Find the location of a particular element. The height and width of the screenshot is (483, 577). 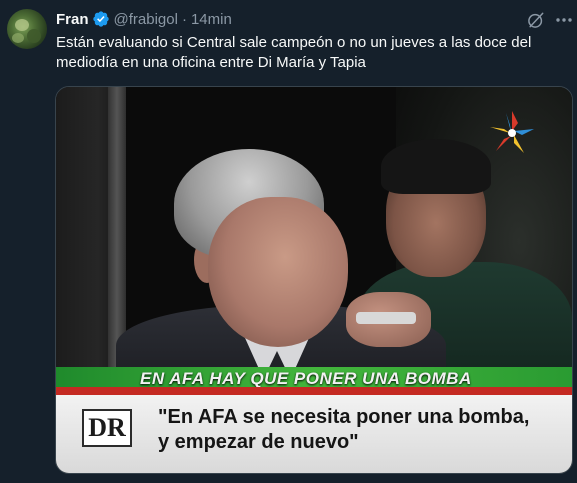

quote-line: y empezar de nuevo" is located at coordinates (258, 442).